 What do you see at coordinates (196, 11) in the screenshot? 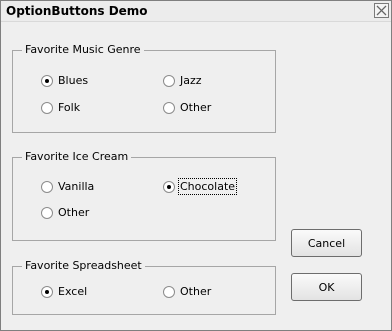
I see `title-bar: OptionButtons Demo` at bounding box center [196, 11].